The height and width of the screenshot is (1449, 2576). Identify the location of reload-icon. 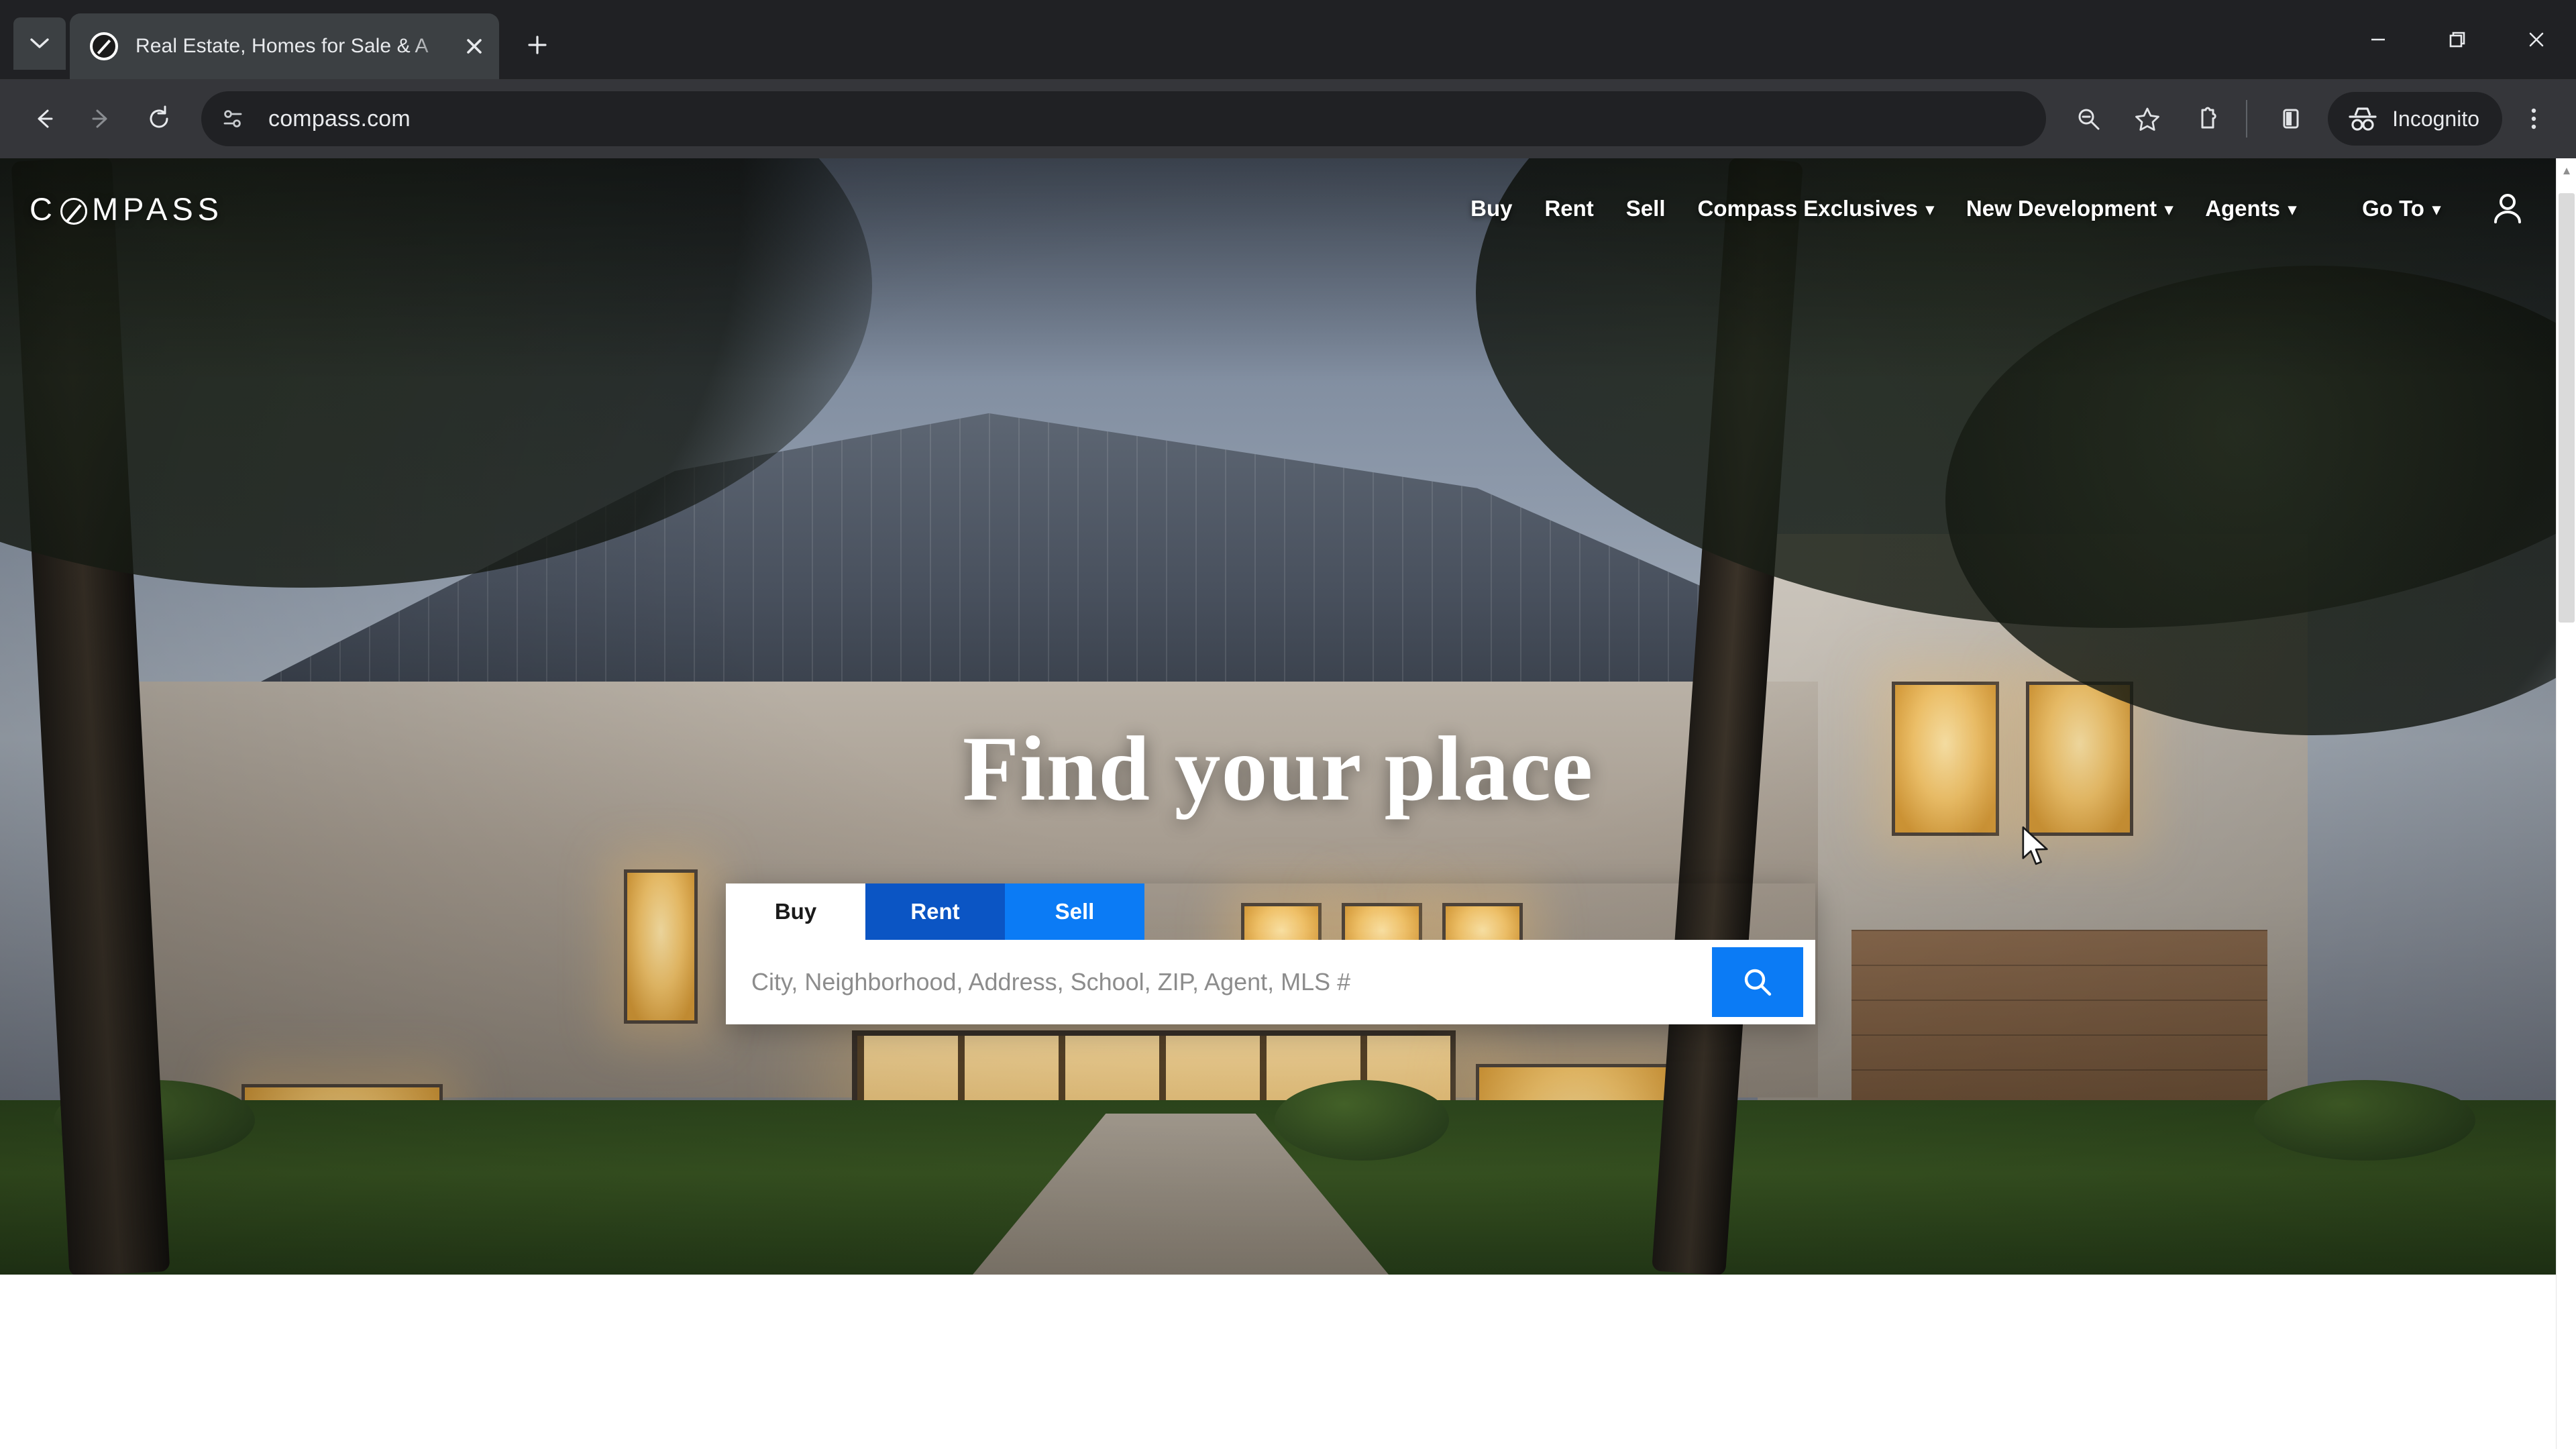
(159, 116).